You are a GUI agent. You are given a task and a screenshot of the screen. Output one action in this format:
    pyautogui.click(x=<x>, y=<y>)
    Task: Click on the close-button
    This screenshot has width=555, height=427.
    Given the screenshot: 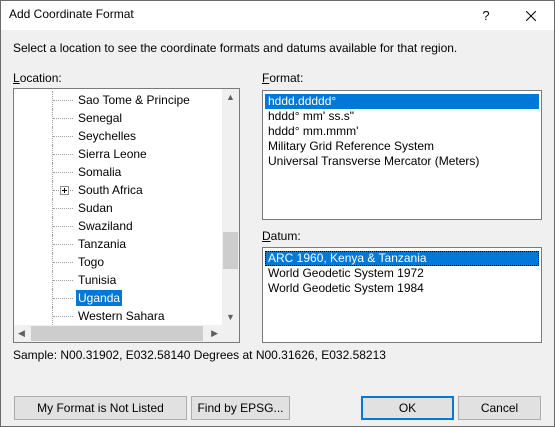 What is the action you would take?
    pyautogui.click(x=531, y=15)
    